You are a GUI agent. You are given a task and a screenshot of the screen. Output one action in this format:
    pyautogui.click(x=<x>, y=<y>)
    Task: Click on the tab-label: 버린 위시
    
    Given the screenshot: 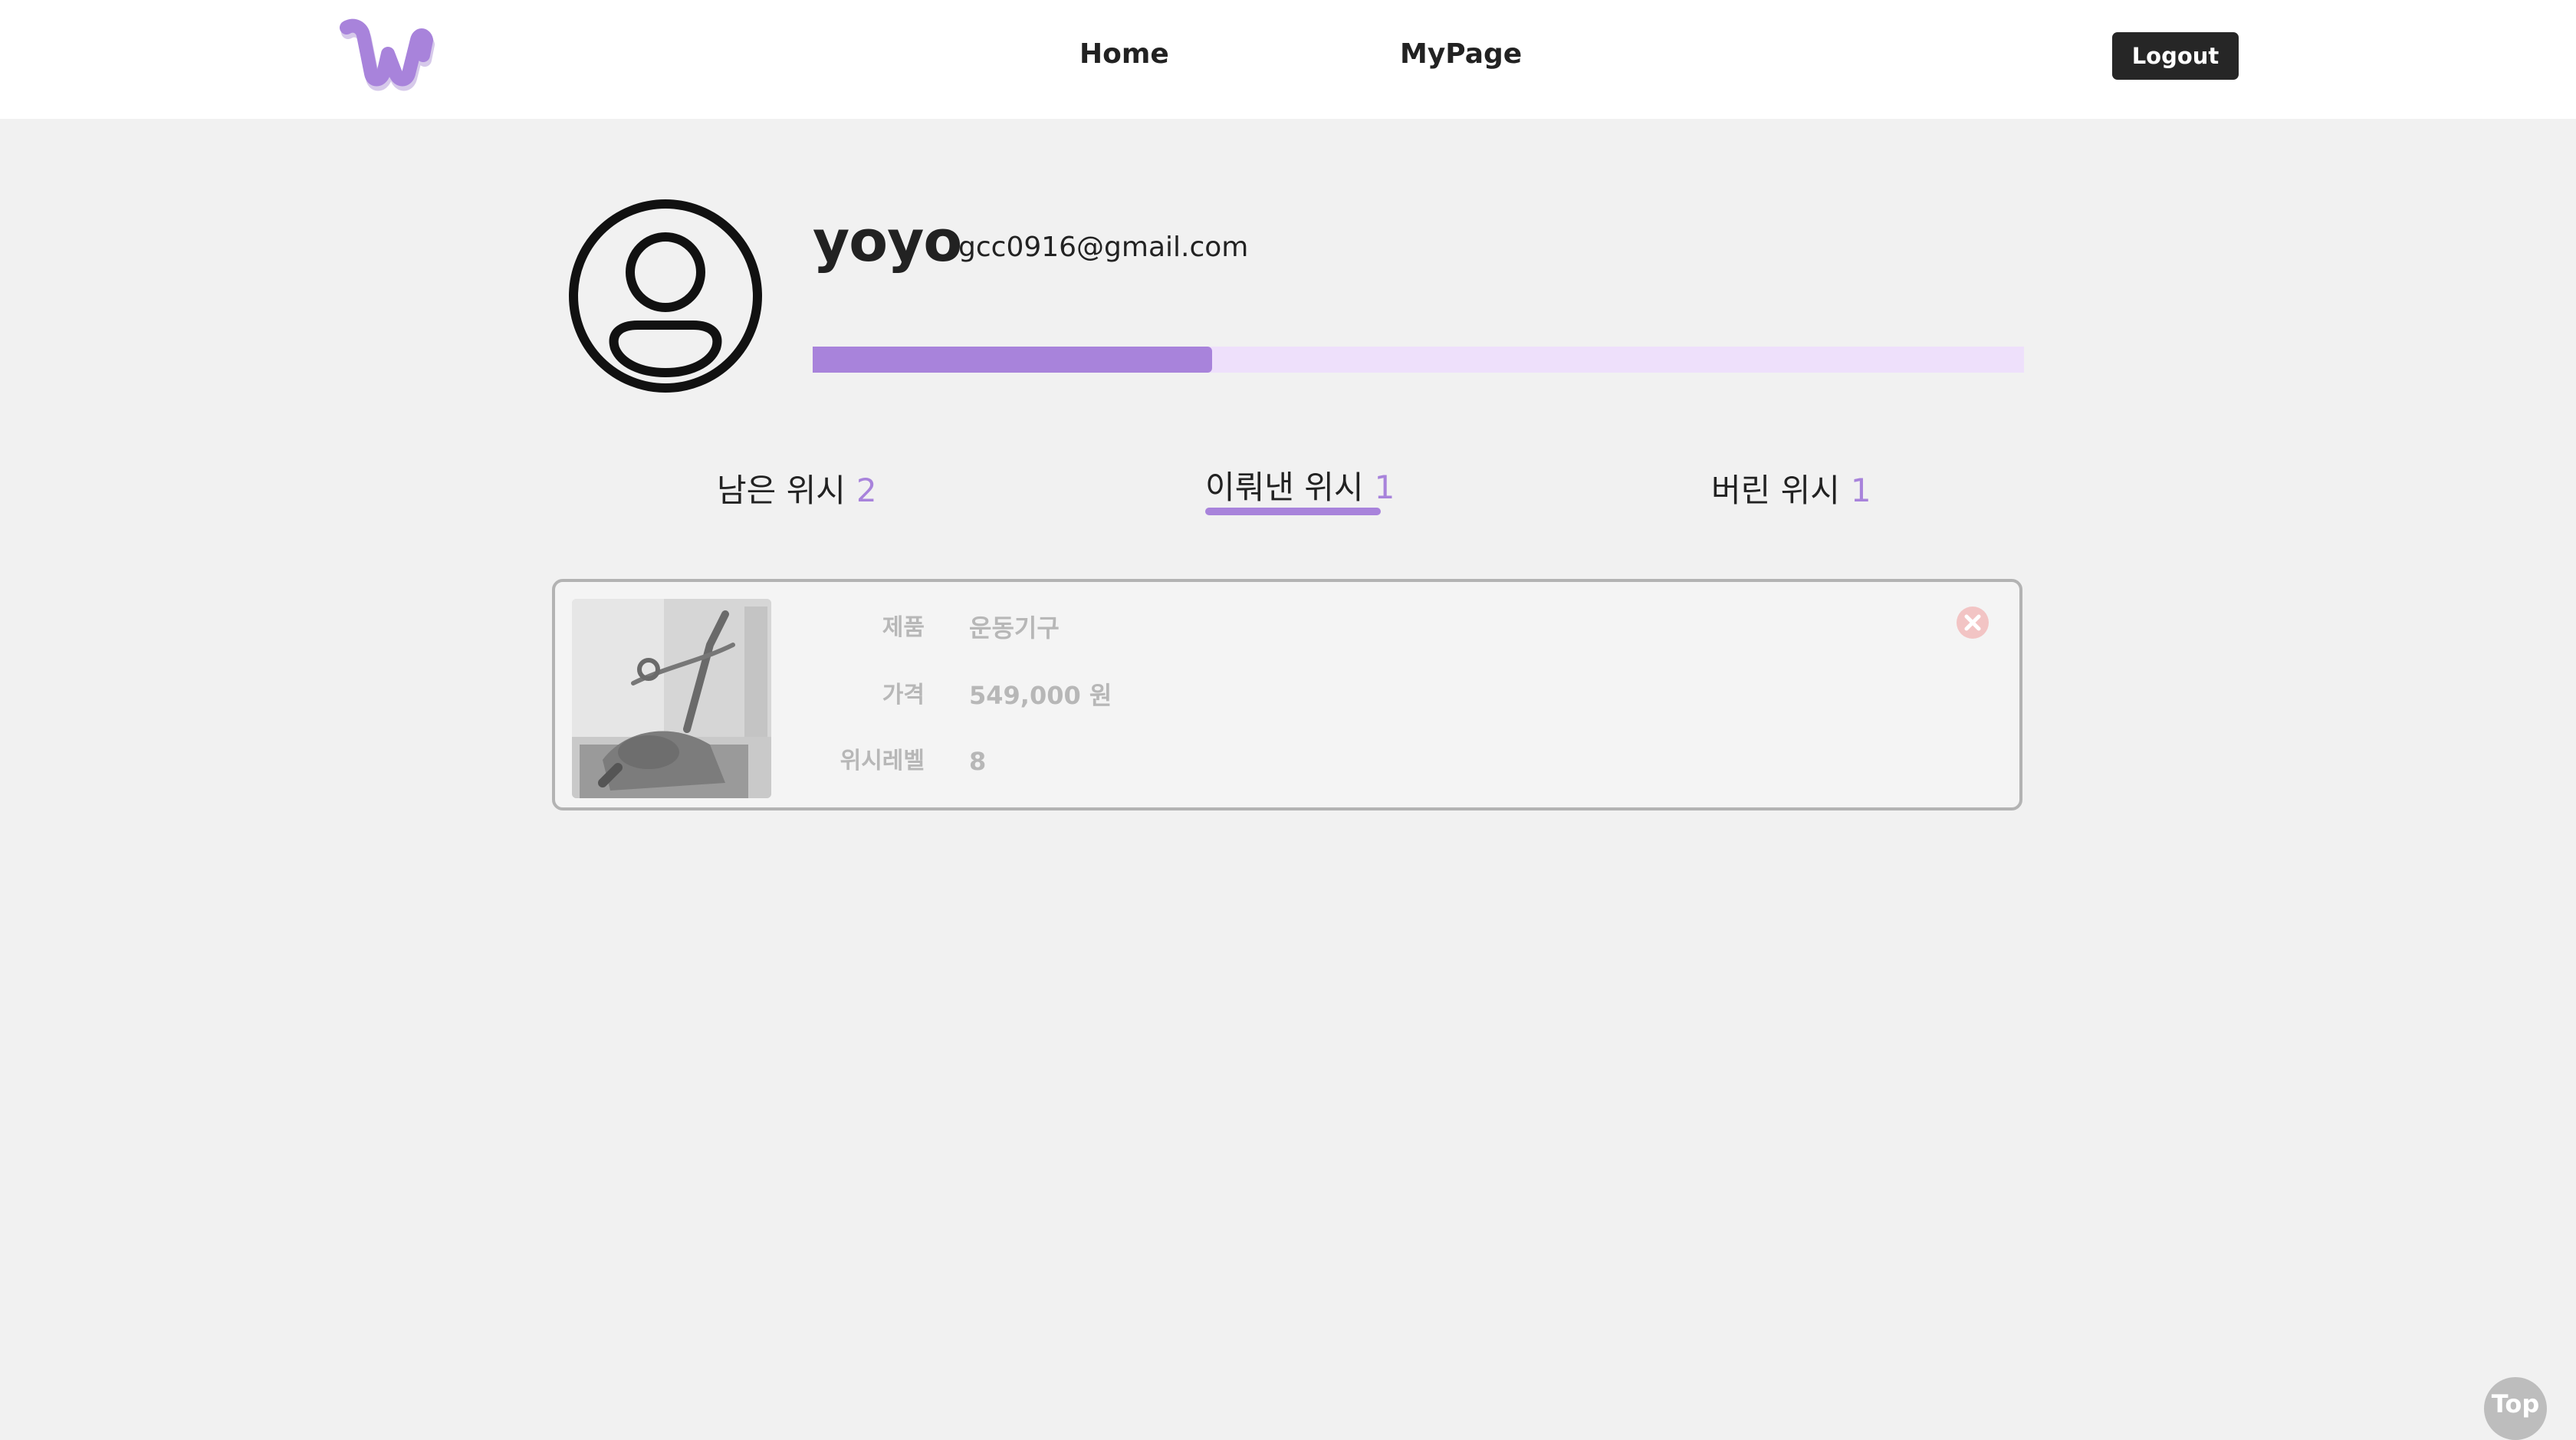 What is the action you would take?
    pyautogui.click(x=1776, y=490)
    